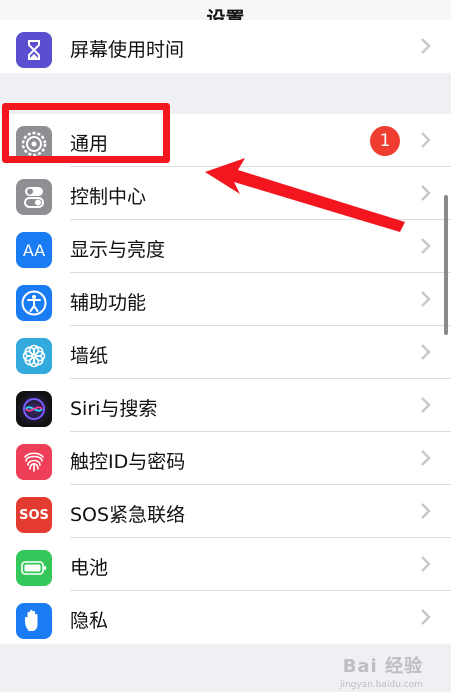 The image size is (451, 692). What do you see at coordinates (381, 685) in the screenshot?
I see `watermark-sub: jingyan.baidu.com` at bounding box center [381, 685].